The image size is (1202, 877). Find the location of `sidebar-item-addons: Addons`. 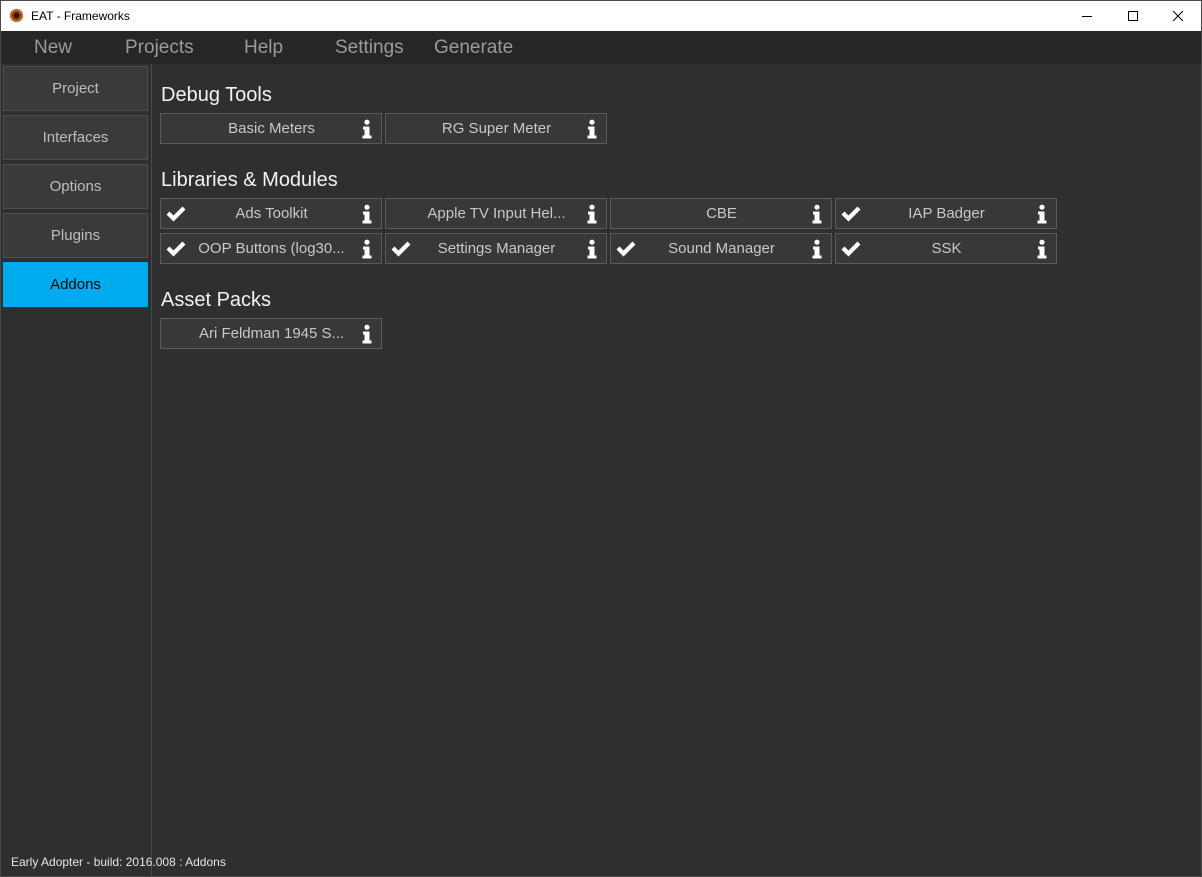

sidebar-item-addons: Addons is located at coordinates (75, 284).